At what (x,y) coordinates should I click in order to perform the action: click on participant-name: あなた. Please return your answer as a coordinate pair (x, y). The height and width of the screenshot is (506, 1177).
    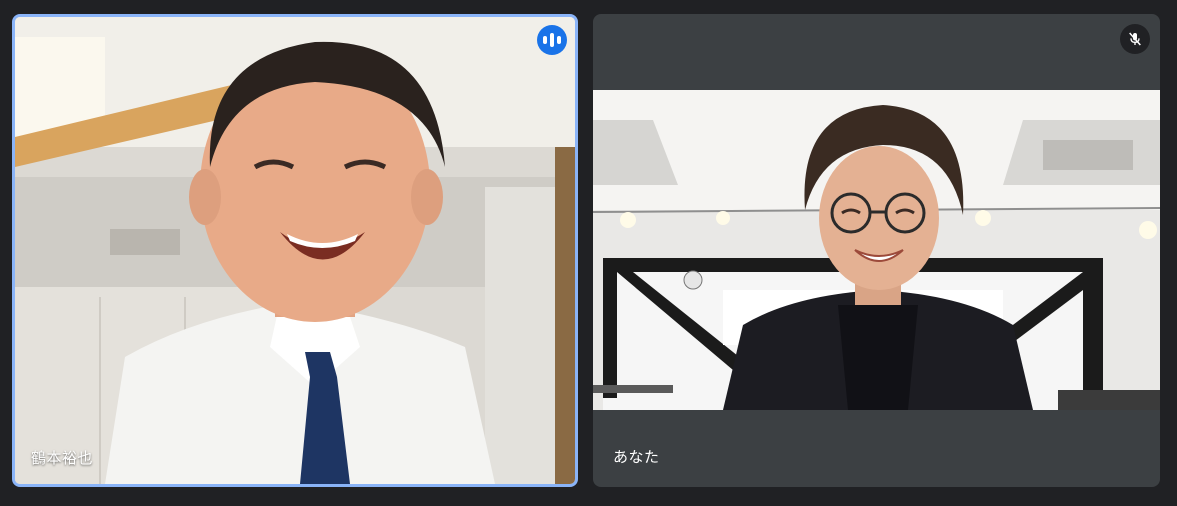
    Looking at the image, I should click on (636, 457).